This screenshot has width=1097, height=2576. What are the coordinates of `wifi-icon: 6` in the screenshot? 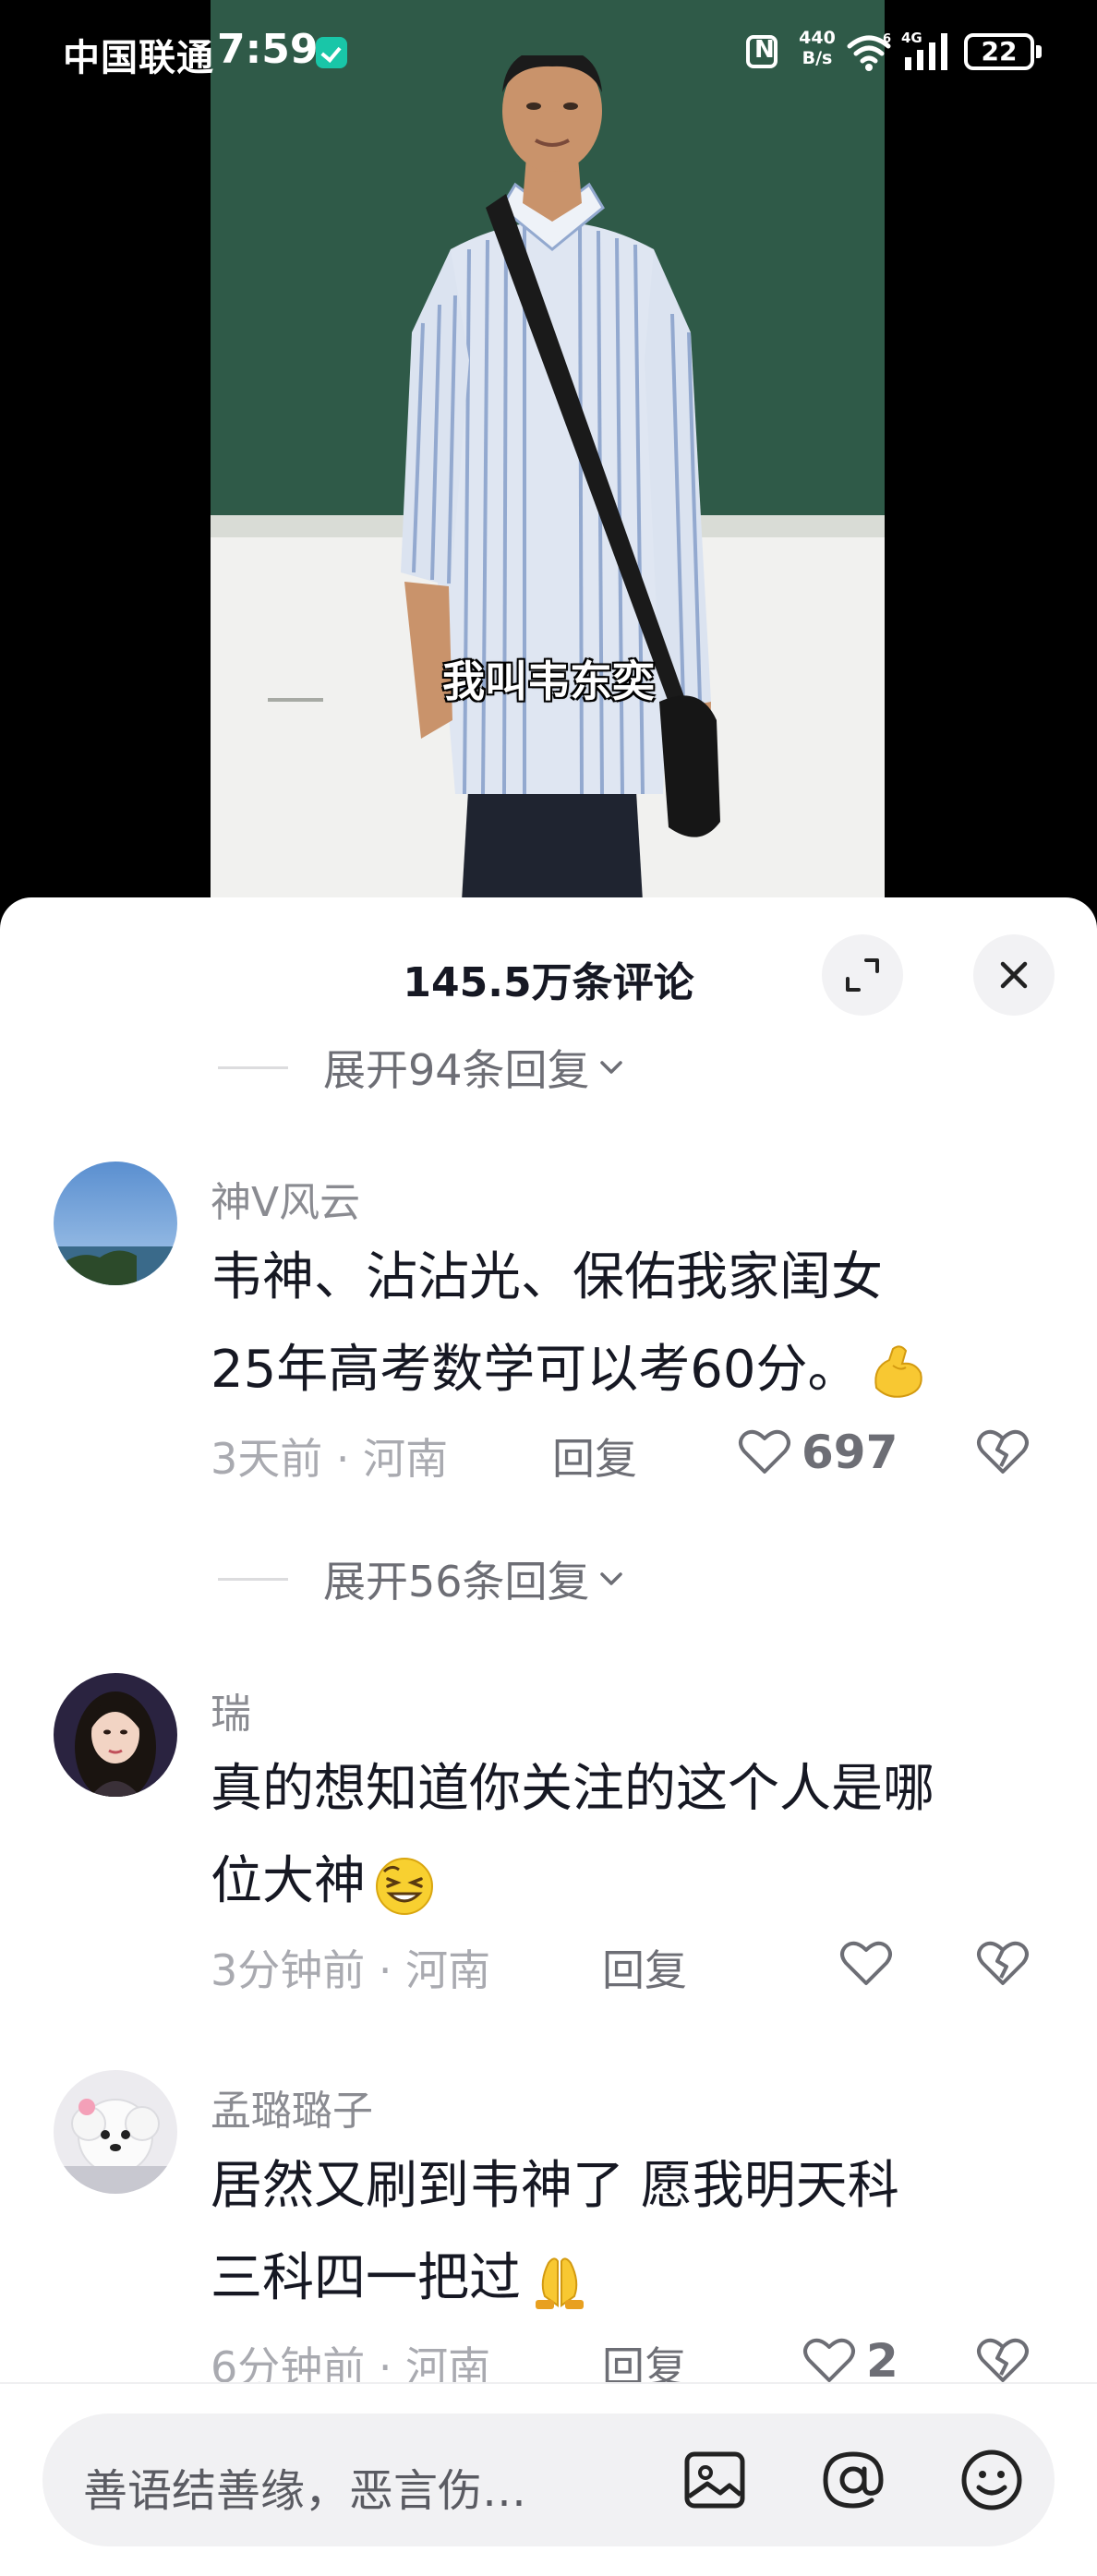 It's located at (869, 51).